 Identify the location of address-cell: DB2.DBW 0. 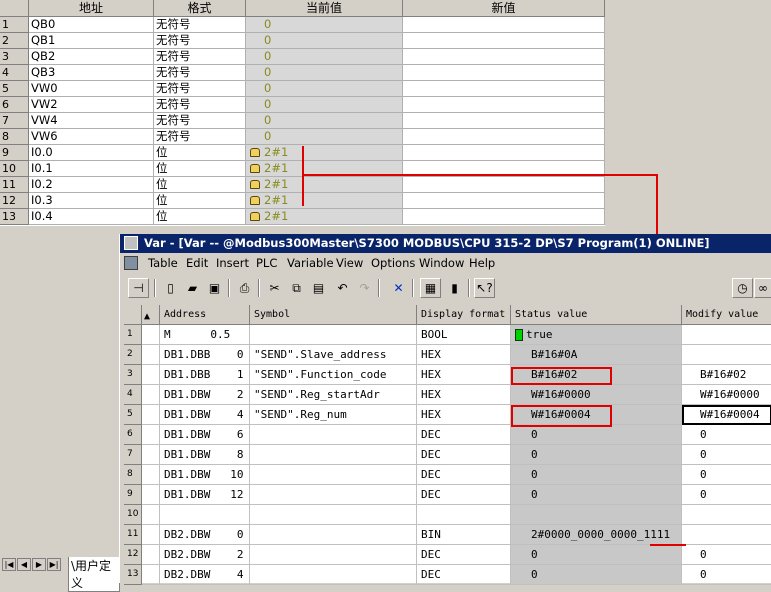
(205, 535).